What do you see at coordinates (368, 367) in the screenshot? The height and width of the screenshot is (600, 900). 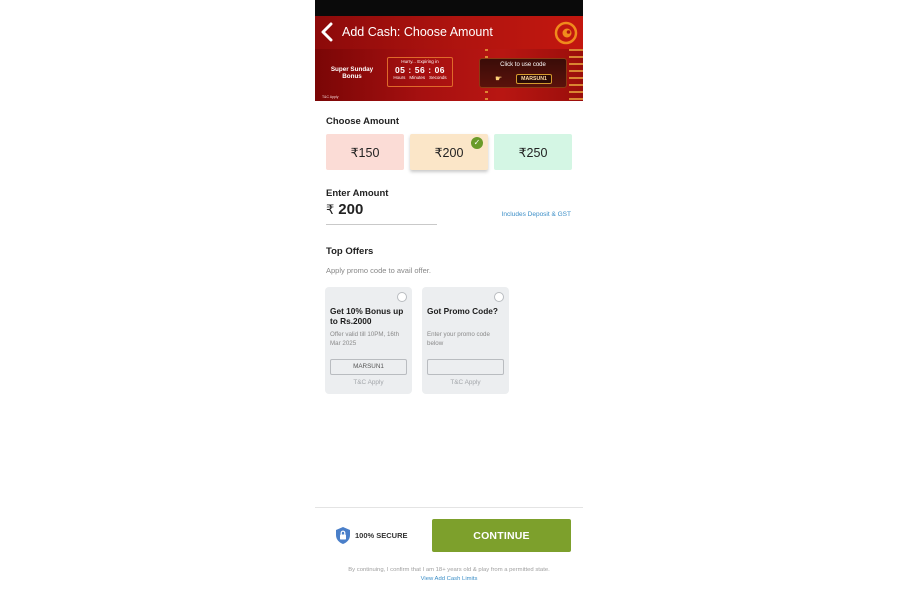 I see `offer-promo-code: MARSUN1` at bounding box center [368, 367].